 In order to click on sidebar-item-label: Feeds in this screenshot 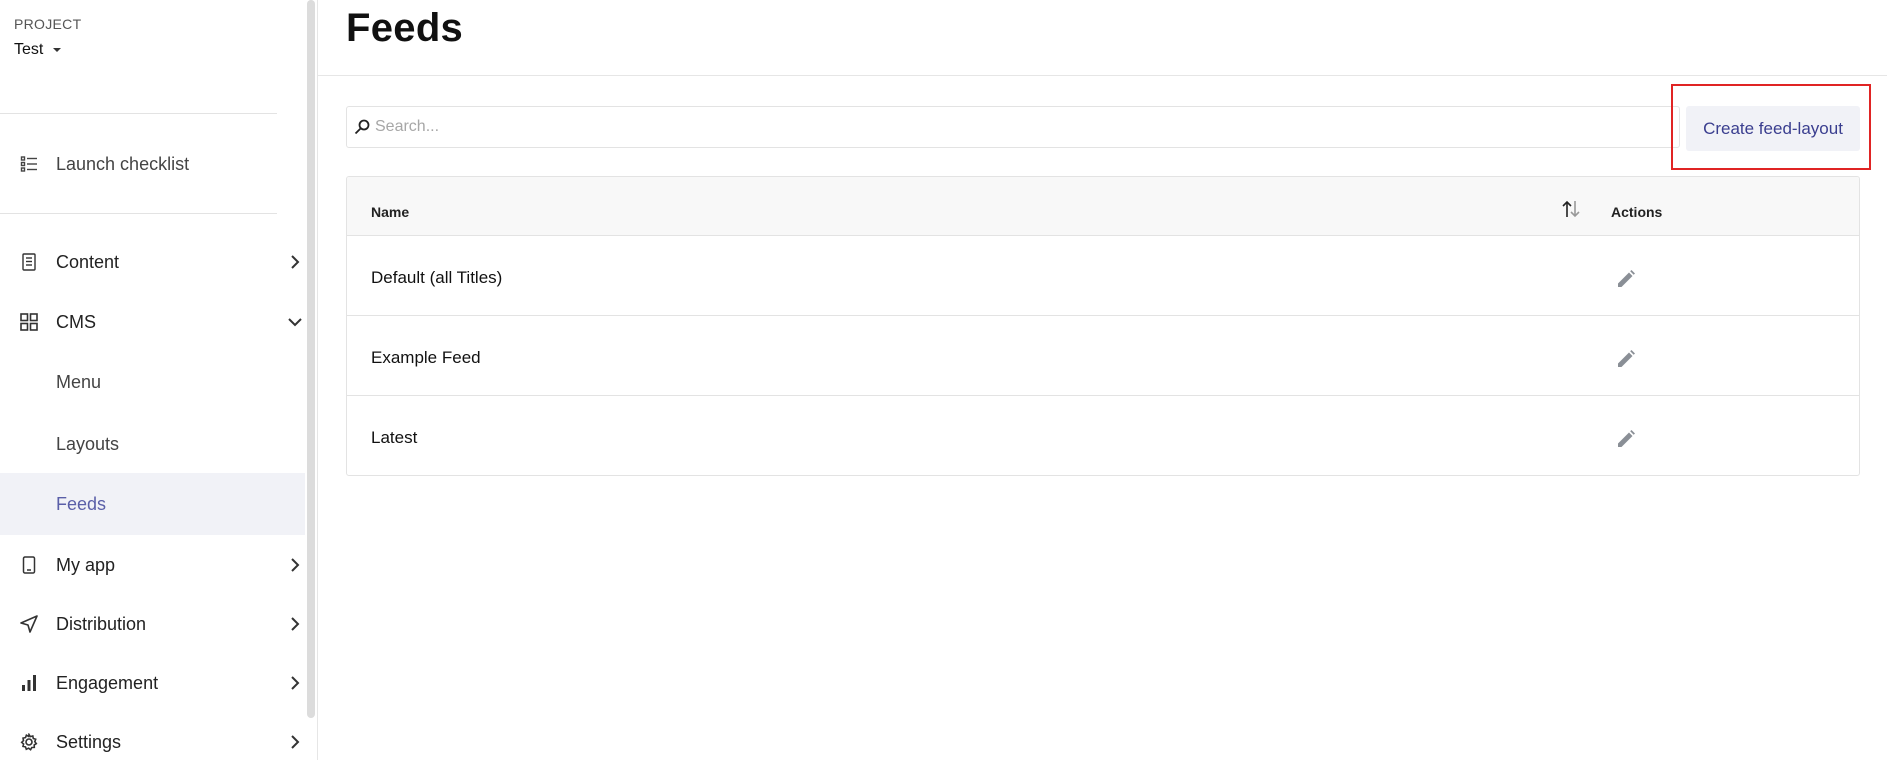, I will do `click(81, 503)`.